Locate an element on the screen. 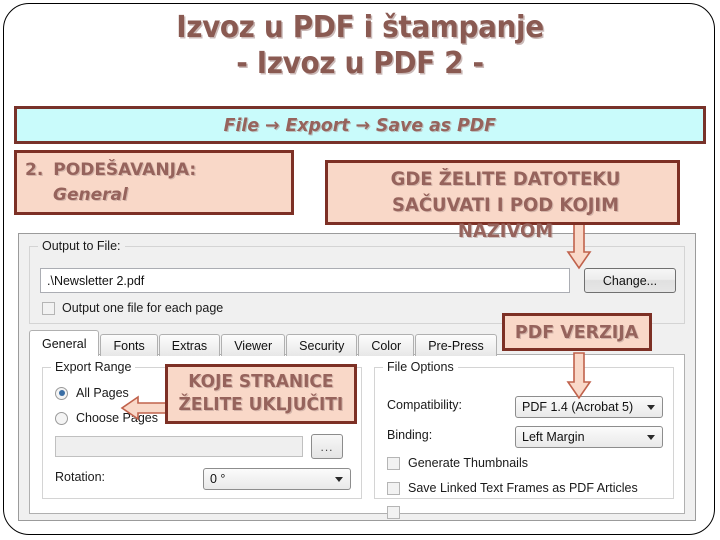 The height and width of the screenshot is (540, 720). callout-settings-number: 2. is located at coordinates (34, 170).